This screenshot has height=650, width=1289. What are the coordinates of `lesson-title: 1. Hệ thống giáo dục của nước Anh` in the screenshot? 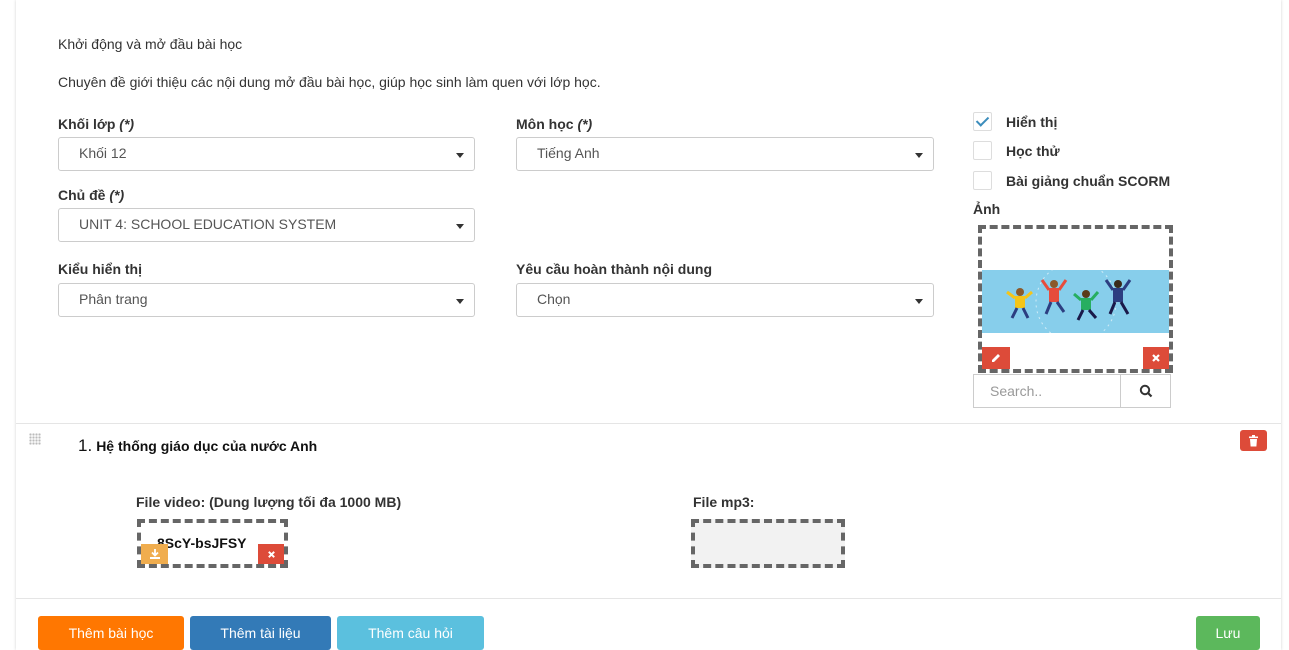 It's located at (198, 445).